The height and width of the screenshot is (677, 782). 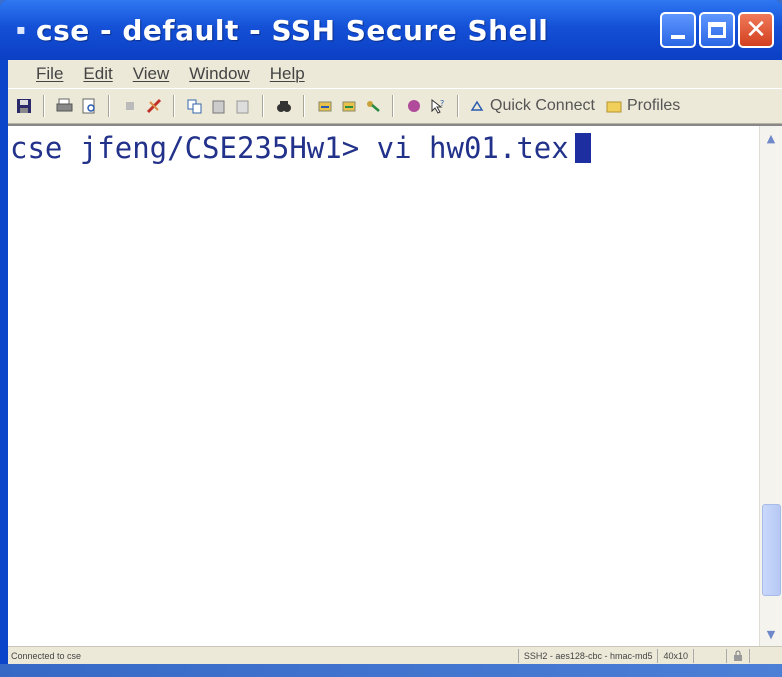 I want to click on paste-special-icon, so click(x=242, y=106).